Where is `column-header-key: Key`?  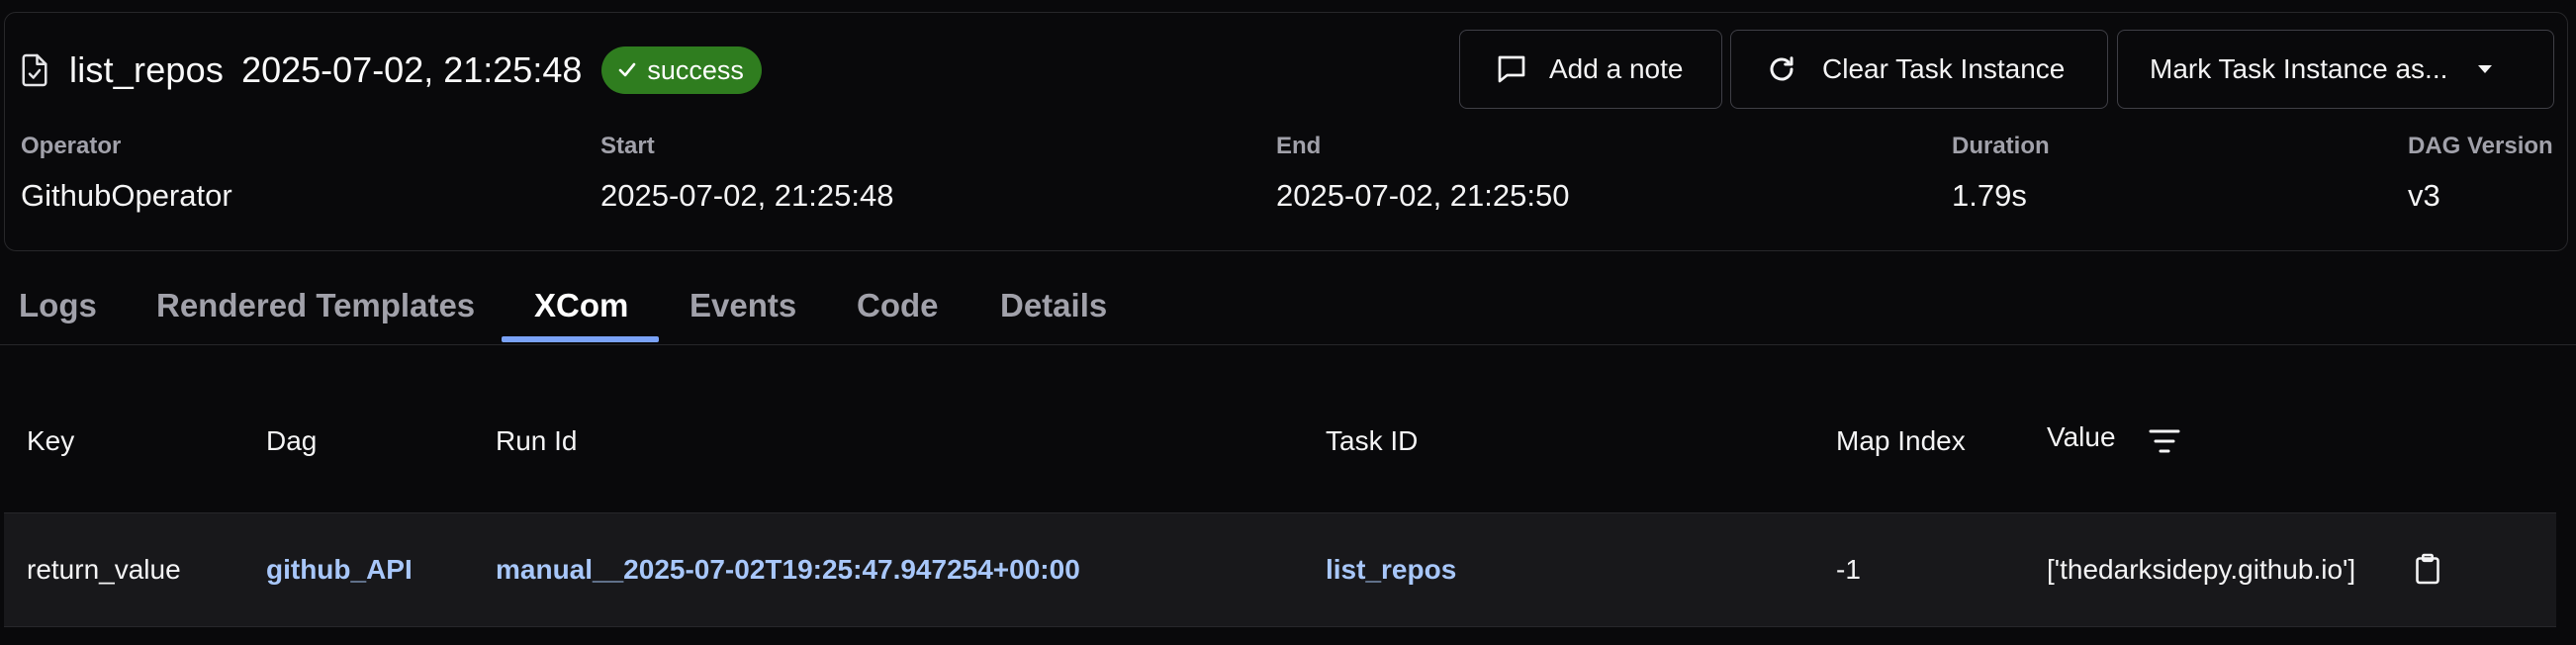
column-header-key: Key is located at coordinates (51, 441).